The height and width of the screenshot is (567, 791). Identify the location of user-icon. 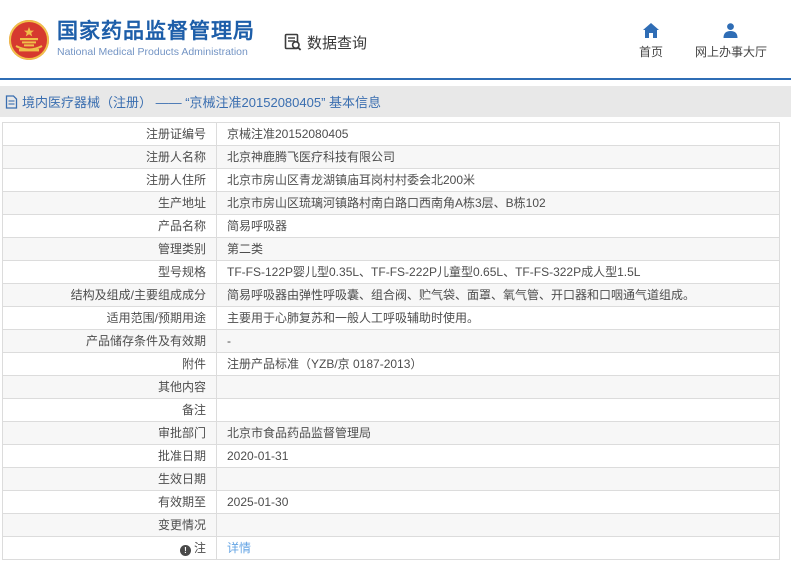
(730, 30).